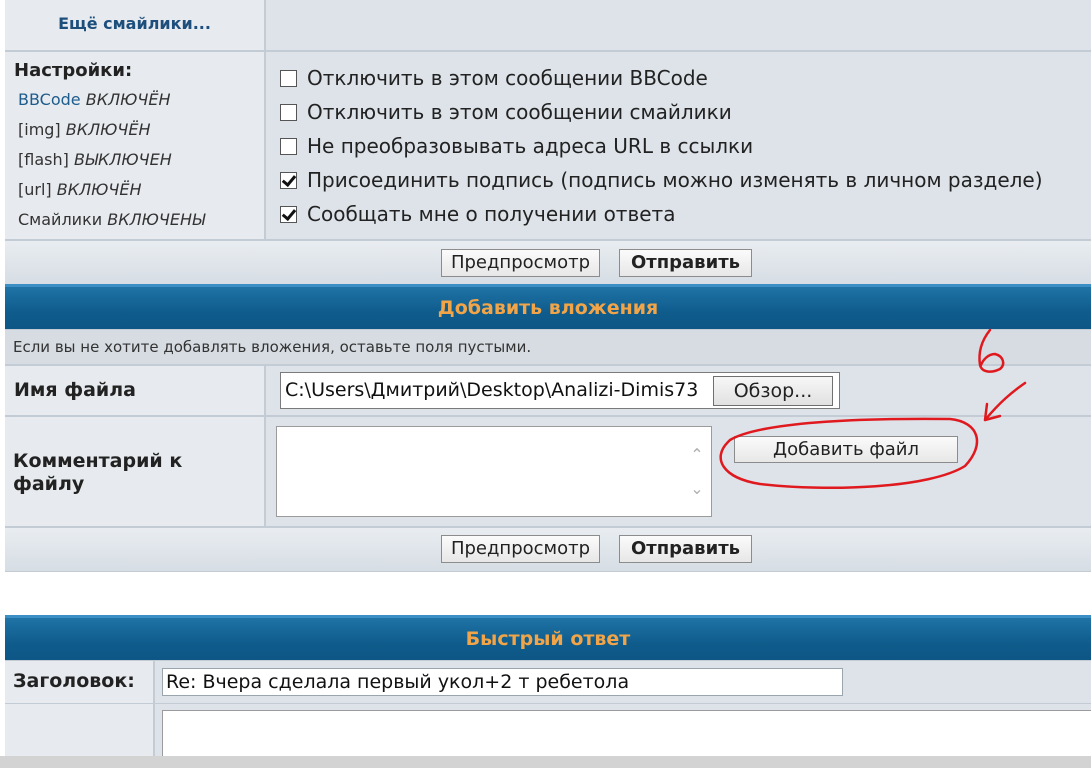 The image size is (1091, 768). What do you see at coordinates (491, 214) in the screenshot?
I see `option-label: Сообщать мне о получении ответа` at bounding box center [491, 214].